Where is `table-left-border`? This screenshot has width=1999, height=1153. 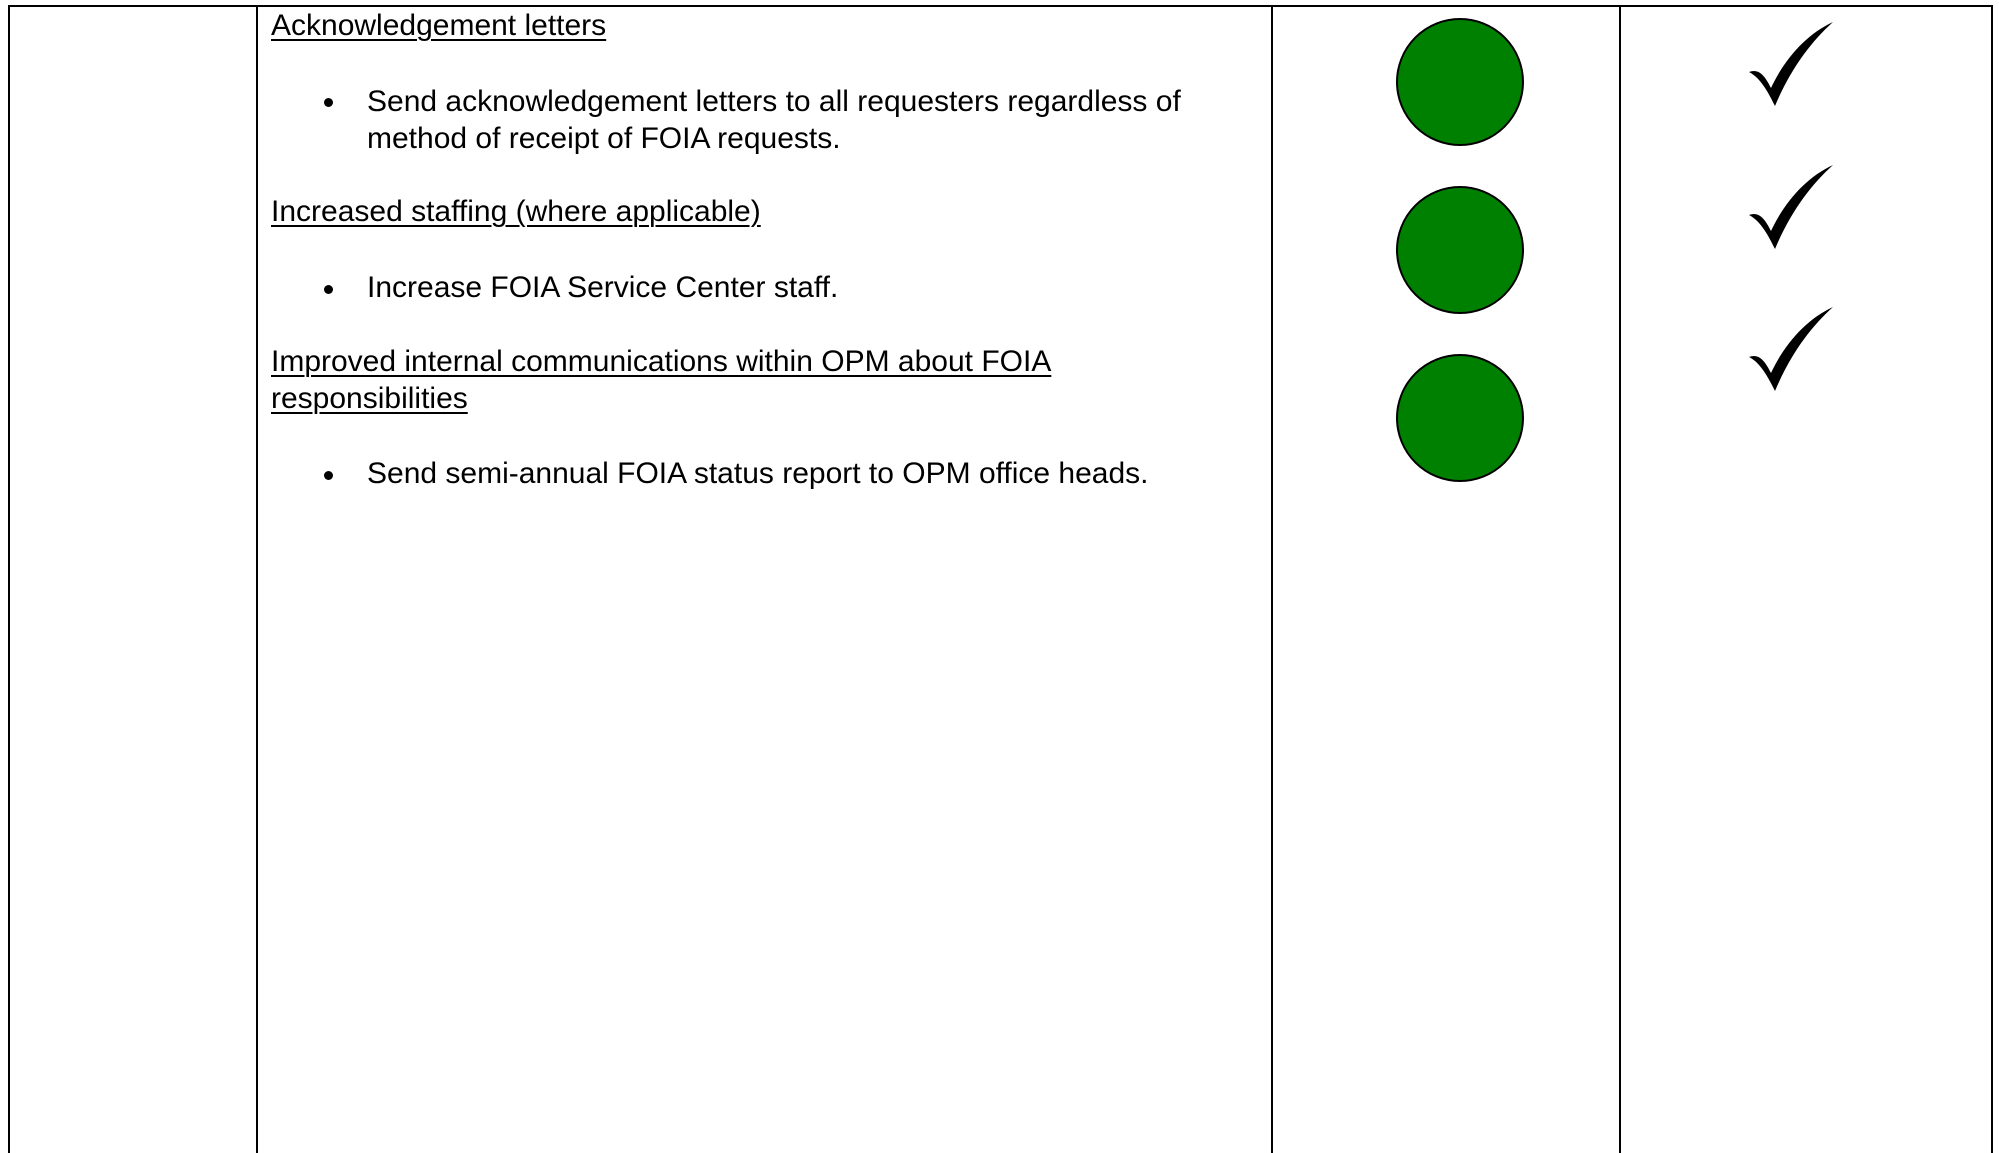
table-left-border is located at coordinates (9, 579).